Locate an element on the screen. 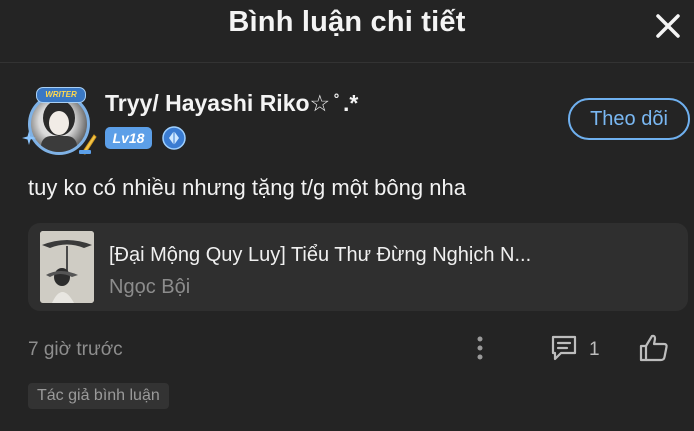 The width and height of the screenshot is (694, 431). quill-icon is located at coordinates (88, 144).